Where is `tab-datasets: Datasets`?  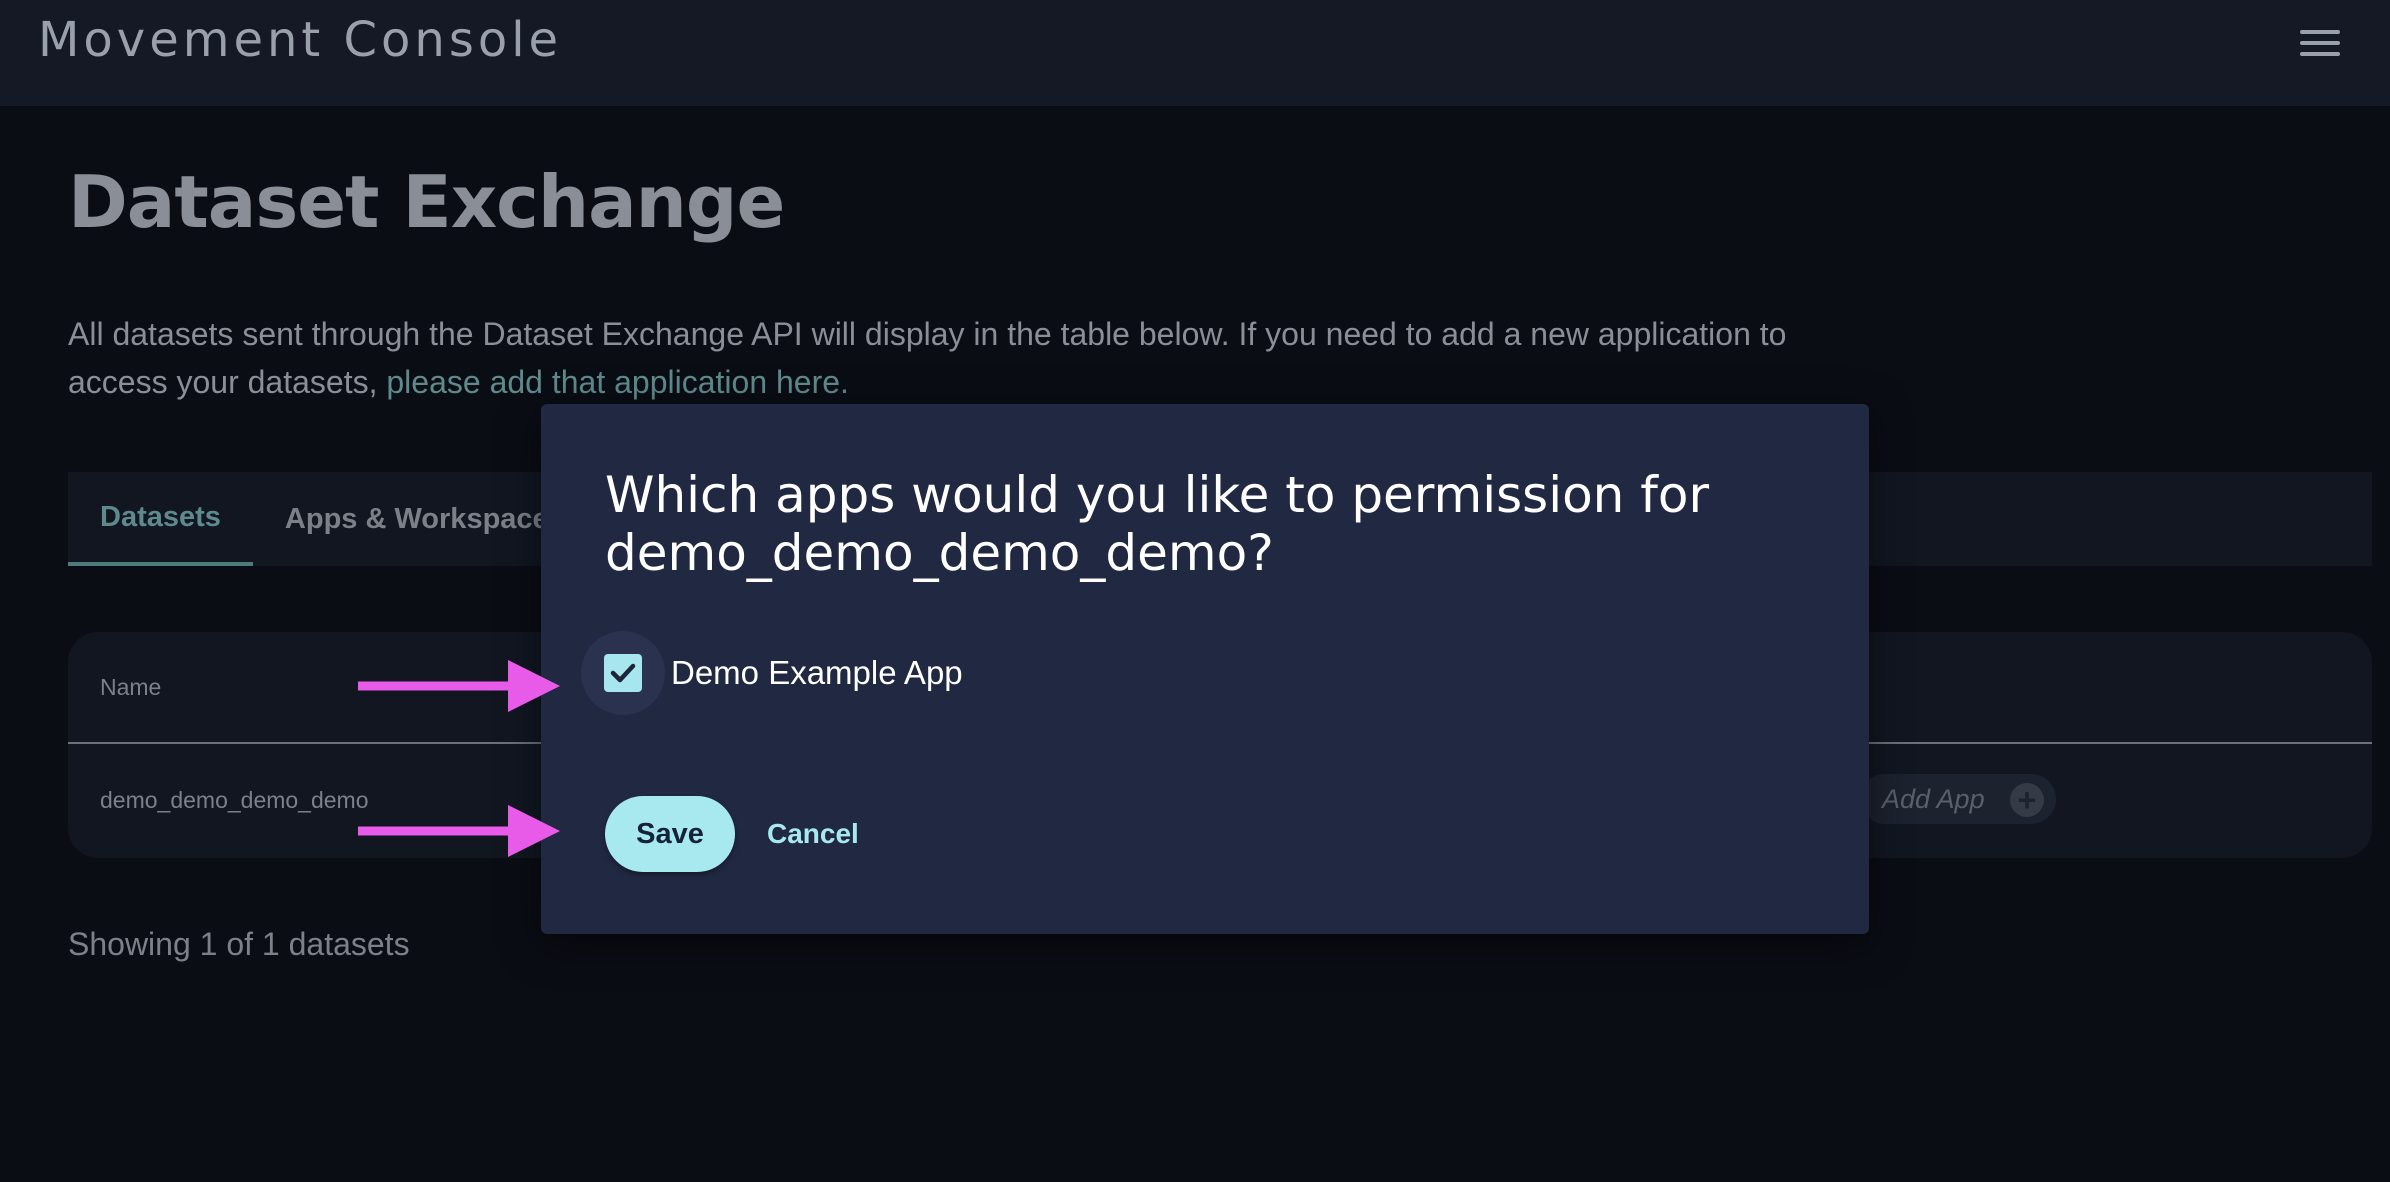 tab-datasets: Datasets is located at coordinates (160, 519).